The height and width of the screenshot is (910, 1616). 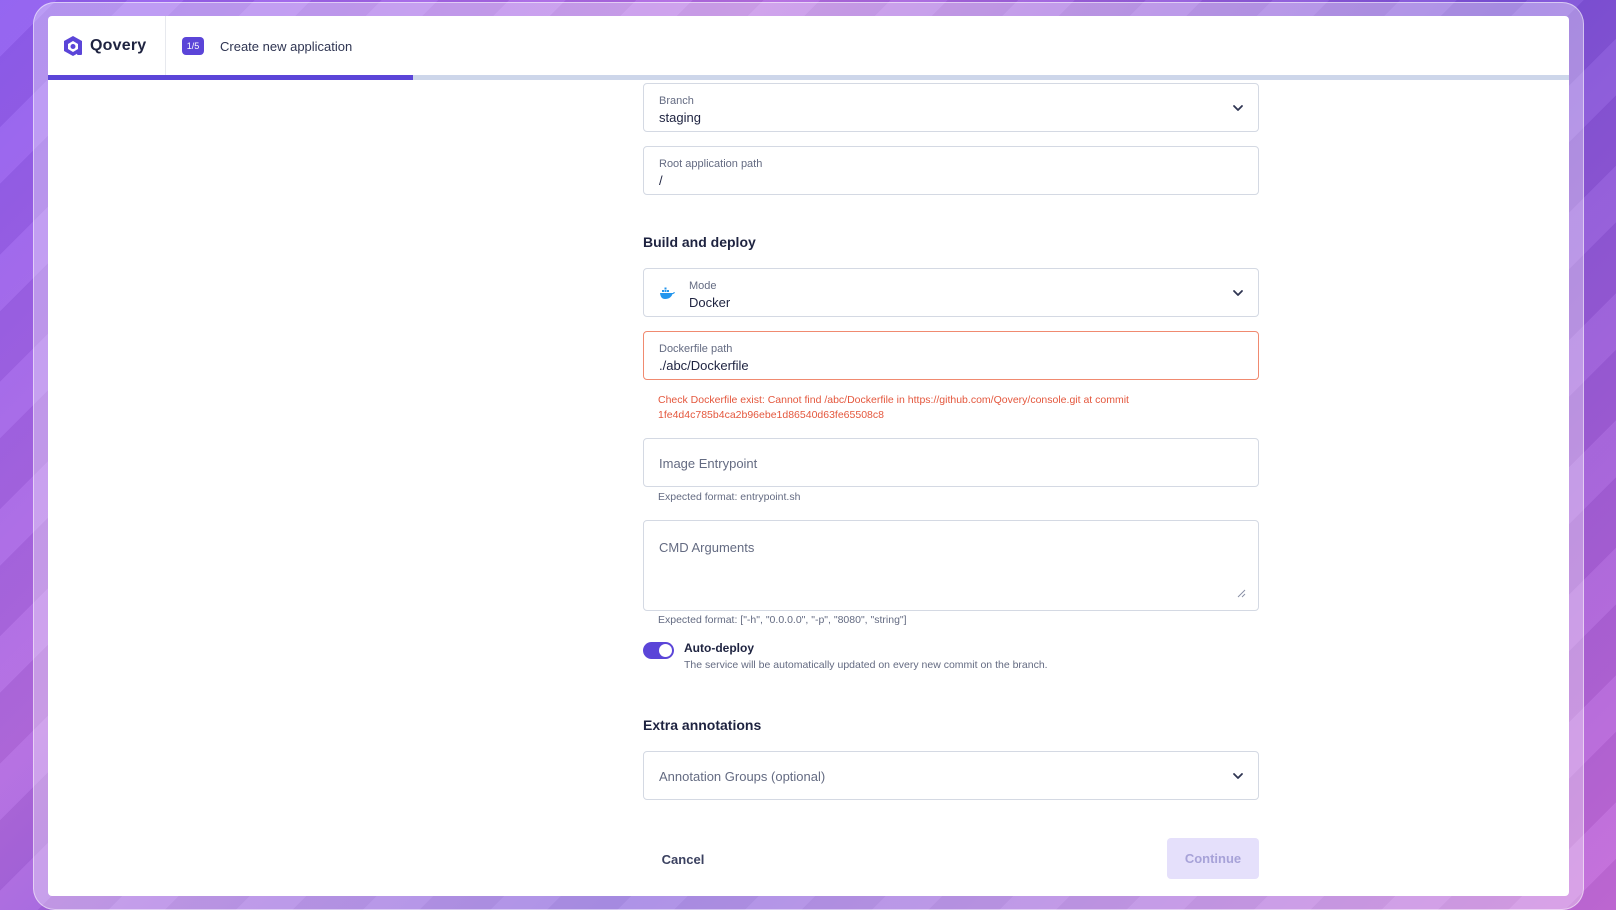 What do you see at coordinates (808, 77) in the screenshot?
I see `progress-bar` at bounding box center [808, 77].